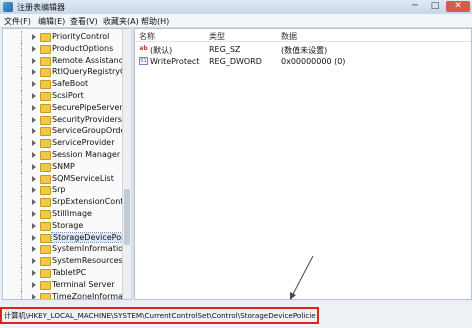 The image size is (472, 328). What do you see at coordinates (62, 225) in the screenshot?
I see `tree-item: Storage` at bounding box center [62, 225].